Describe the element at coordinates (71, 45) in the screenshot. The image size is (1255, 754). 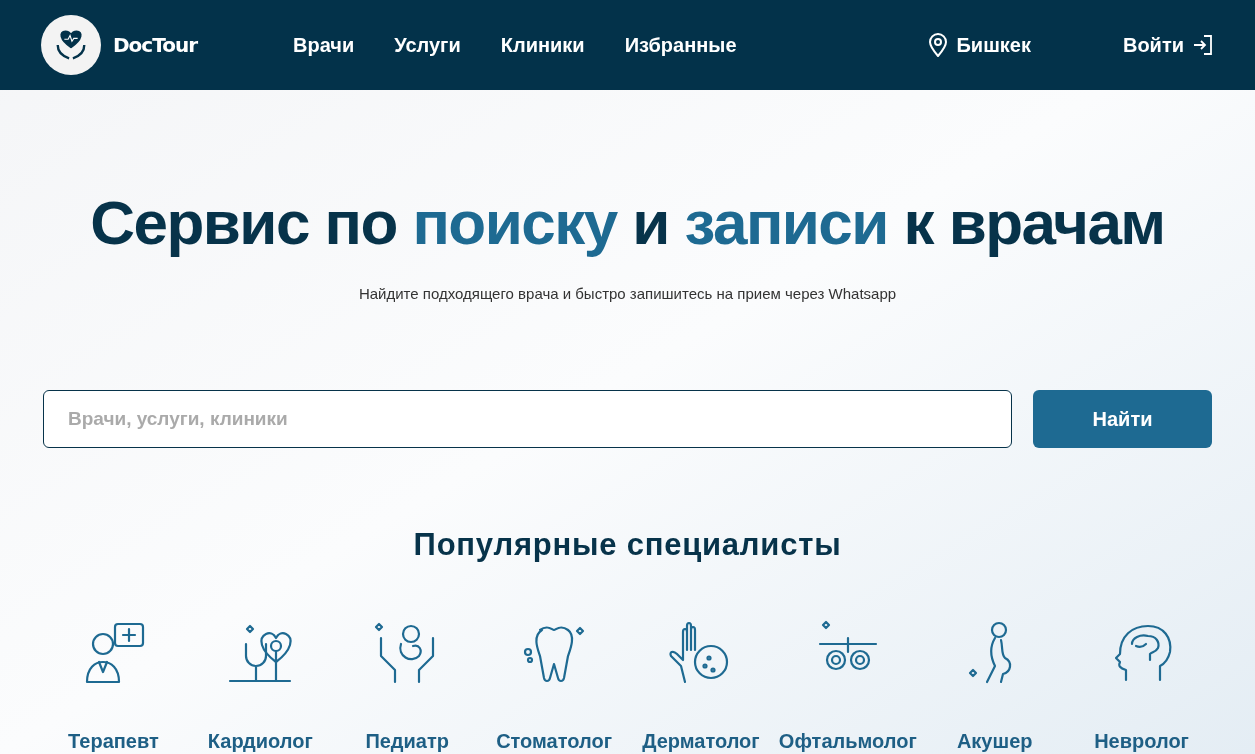
I see `logo-icon` at that location.